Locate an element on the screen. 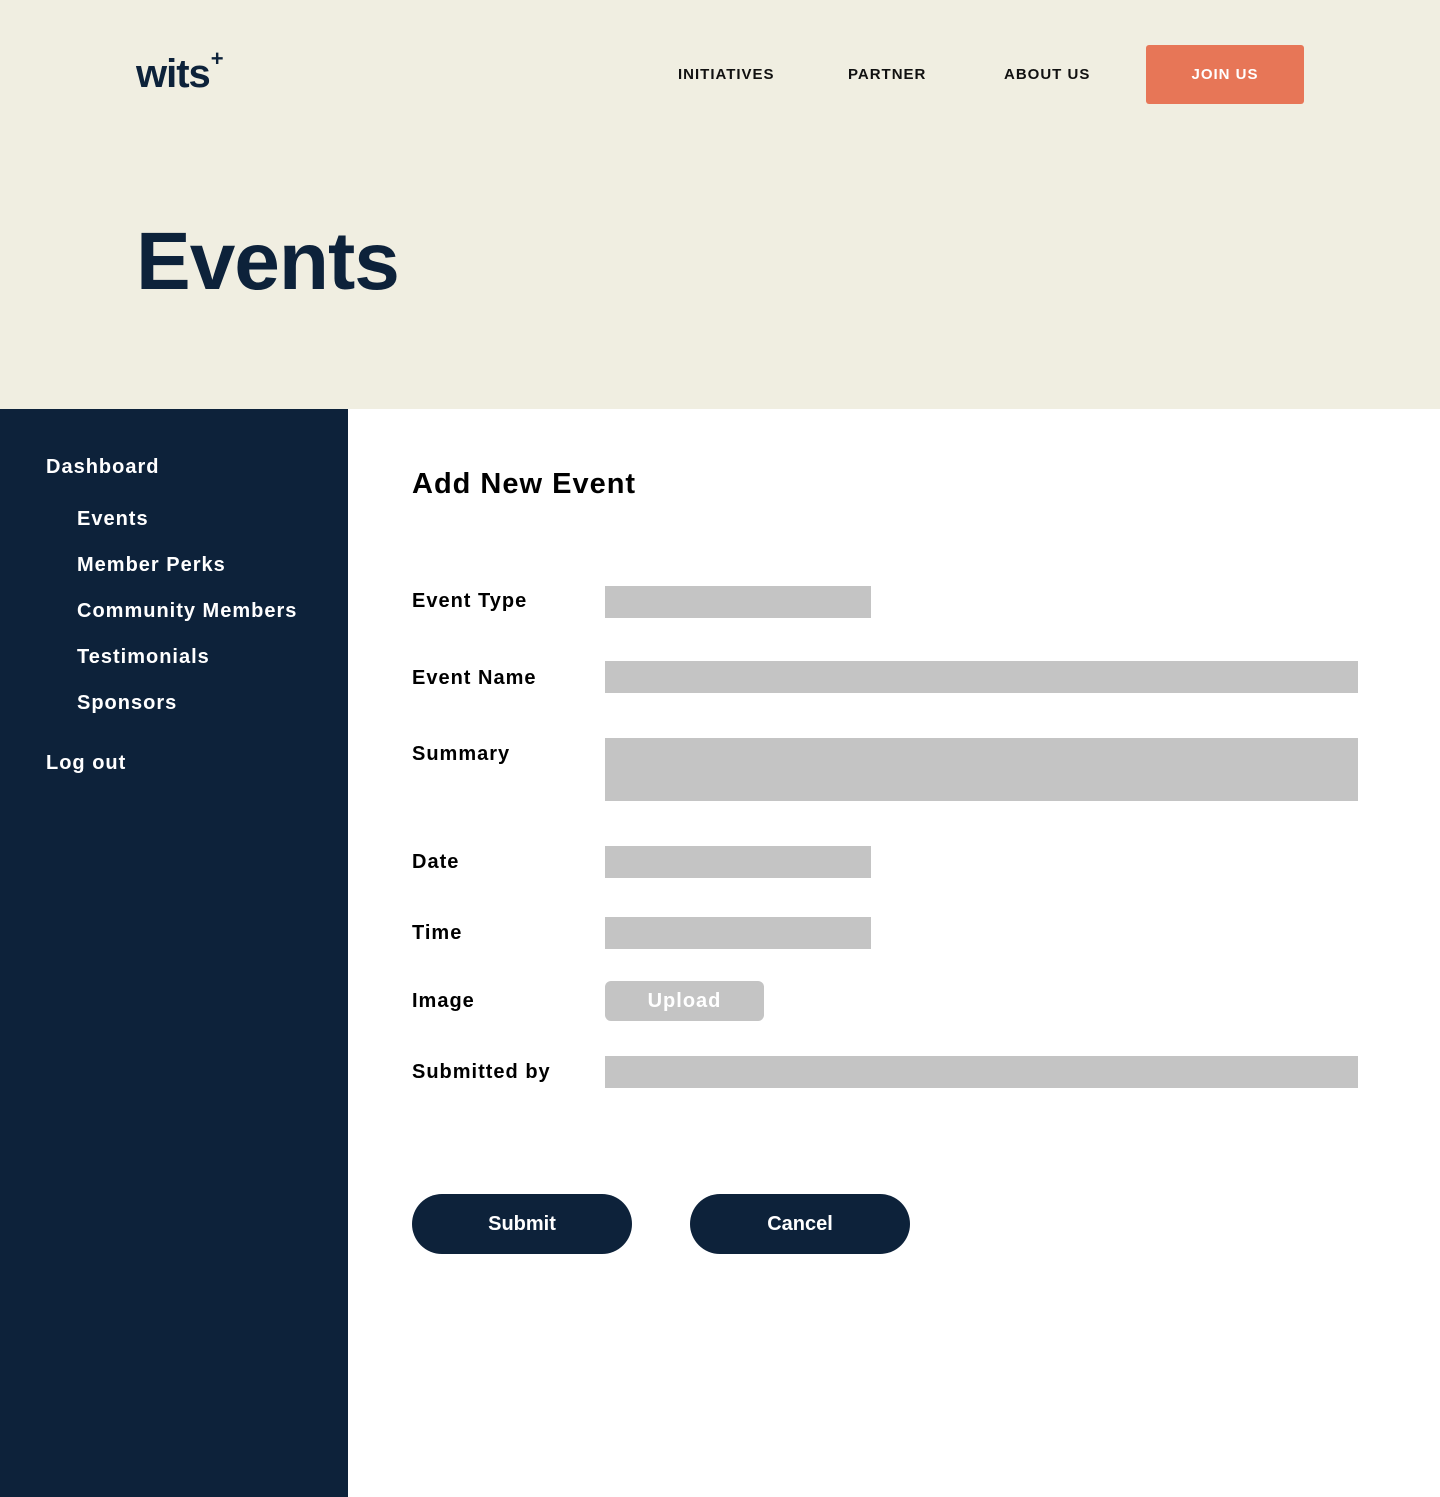  wits-logo: wits + is located at coordinates (180, 72).